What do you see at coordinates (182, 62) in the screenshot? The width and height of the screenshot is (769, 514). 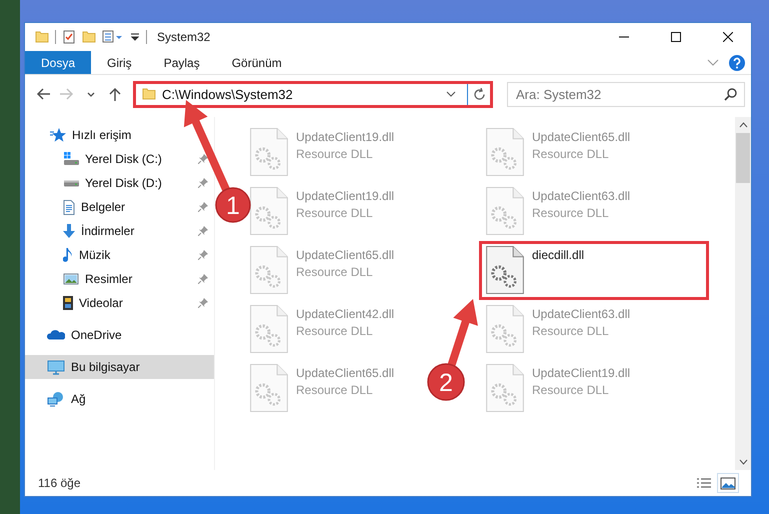 I see `ribbon-tab: Paylaş` at bounding box center [182, 62].